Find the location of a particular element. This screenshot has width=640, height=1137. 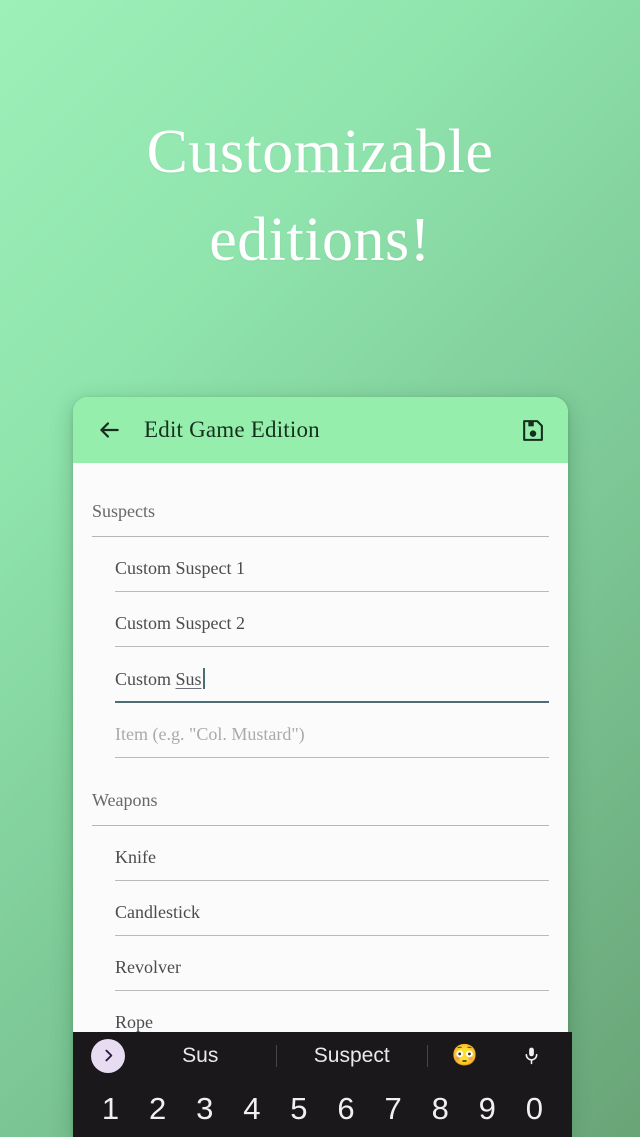

suspect-field-new: Item (e.g. "Col. Mustard") is located at coordinates (332, 730).